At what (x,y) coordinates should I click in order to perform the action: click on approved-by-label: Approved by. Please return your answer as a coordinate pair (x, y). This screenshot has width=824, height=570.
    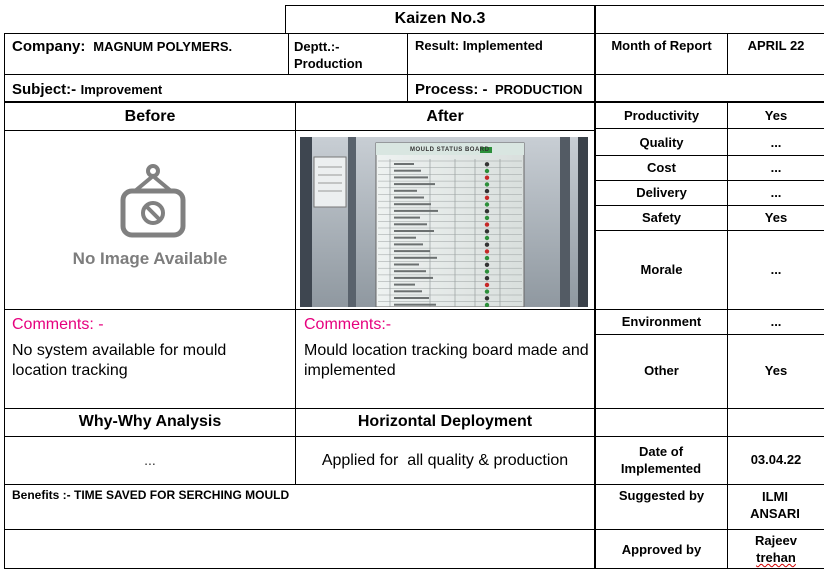
    Looking at the image, I should click on (661, 549).